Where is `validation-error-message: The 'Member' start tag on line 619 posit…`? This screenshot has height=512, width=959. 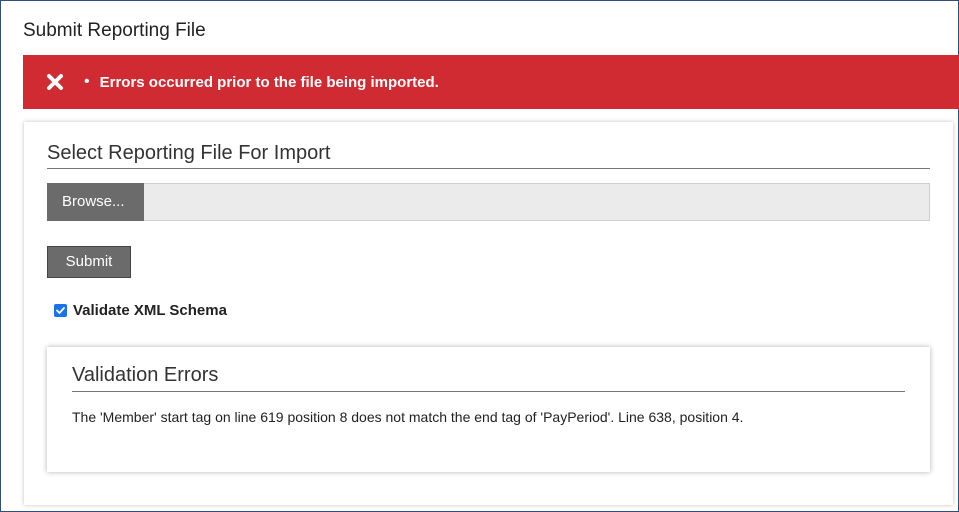 validation-error-message: The 'Member' start tag on line 619 posit… is located at coordinates (408, 417).